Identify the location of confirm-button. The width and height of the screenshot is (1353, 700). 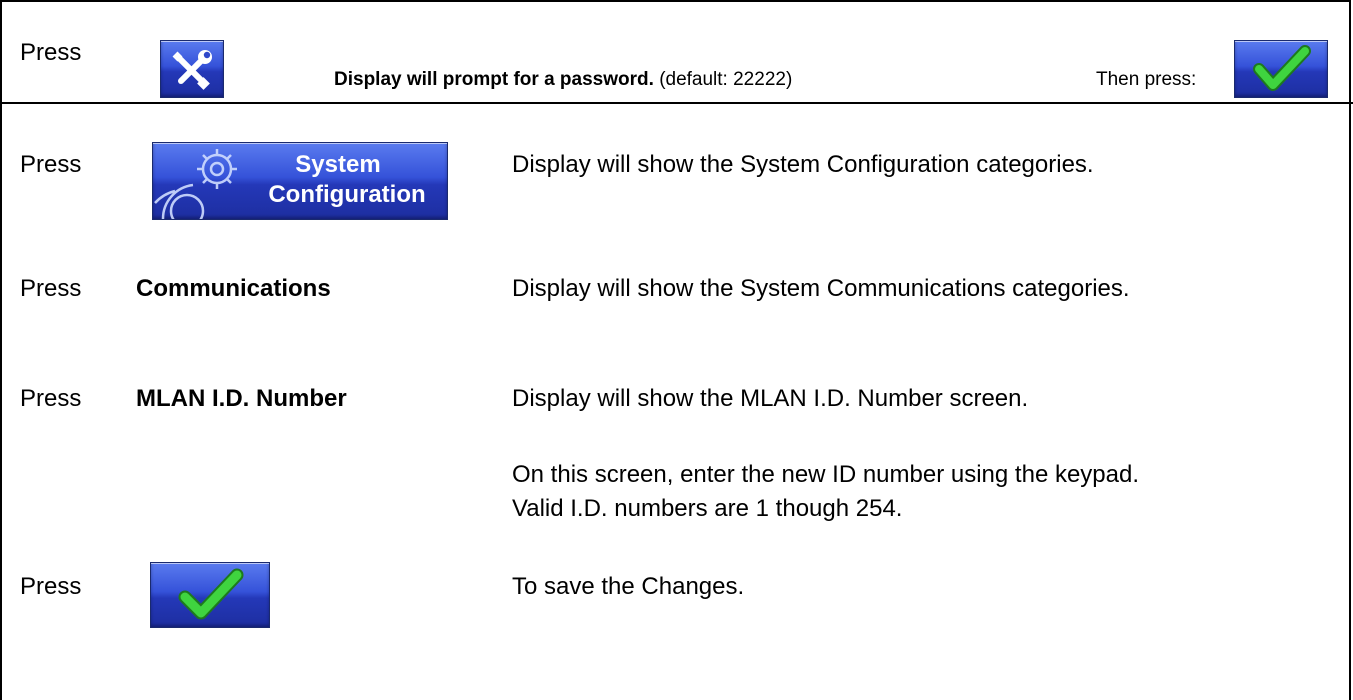
(1281, 69).